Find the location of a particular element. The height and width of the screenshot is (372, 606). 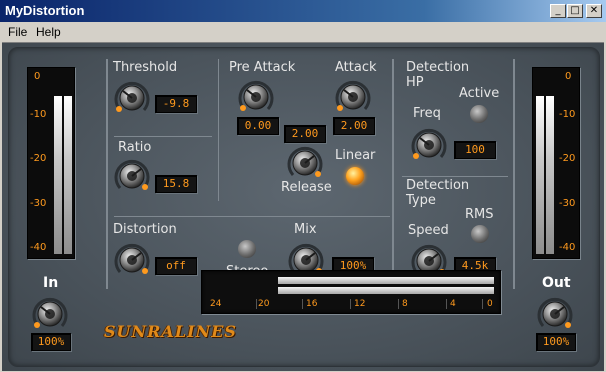

gr-tick-8: 8 is located at coordinates (405, 304).